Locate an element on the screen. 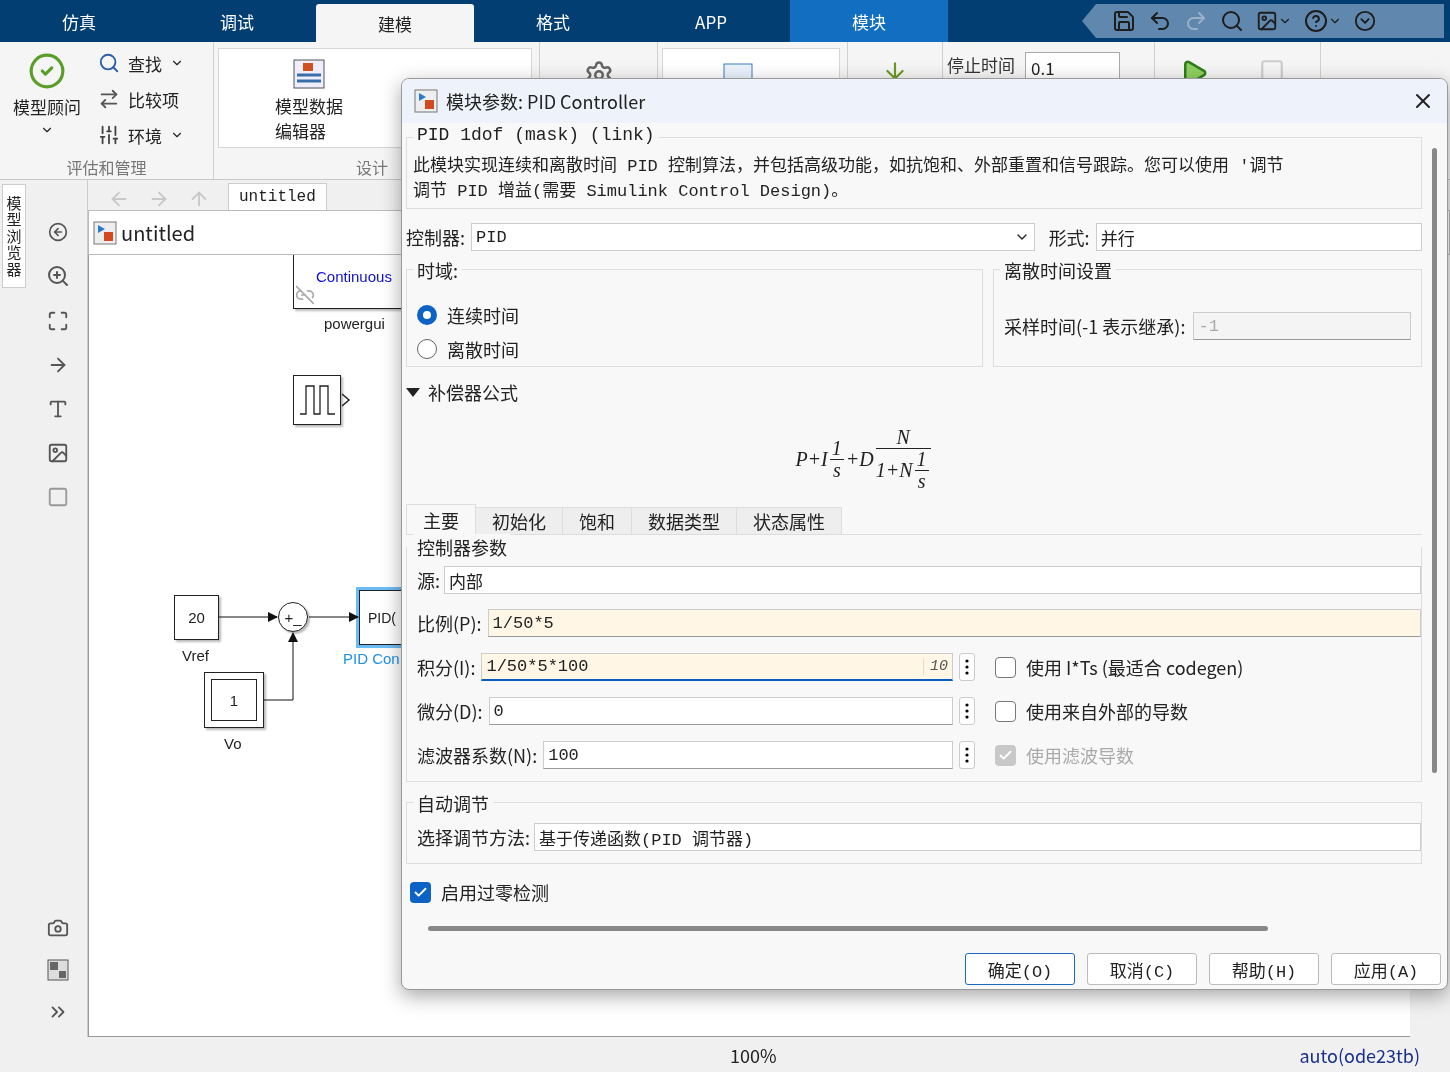 The image size is (1450, 1072). field-label: 形式: is located at coordinates (1069, 237).